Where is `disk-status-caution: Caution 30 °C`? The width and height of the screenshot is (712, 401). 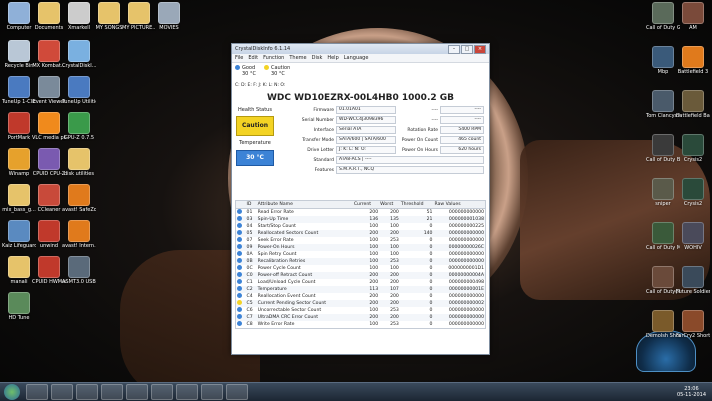 disk-status-caution: Caution 30 °C is located at coordinates (276, 73).